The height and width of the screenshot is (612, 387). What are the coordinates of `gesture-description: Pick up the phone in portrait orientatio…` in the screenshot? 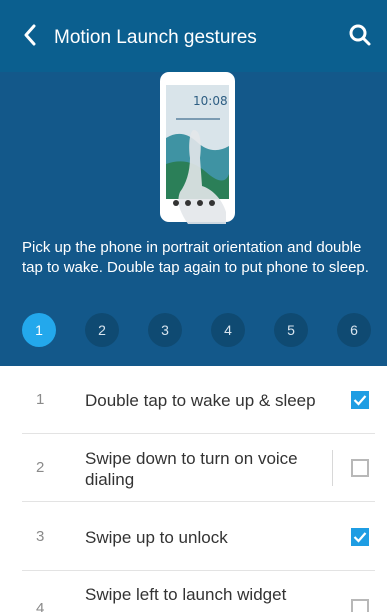 It's located at (195, 257).